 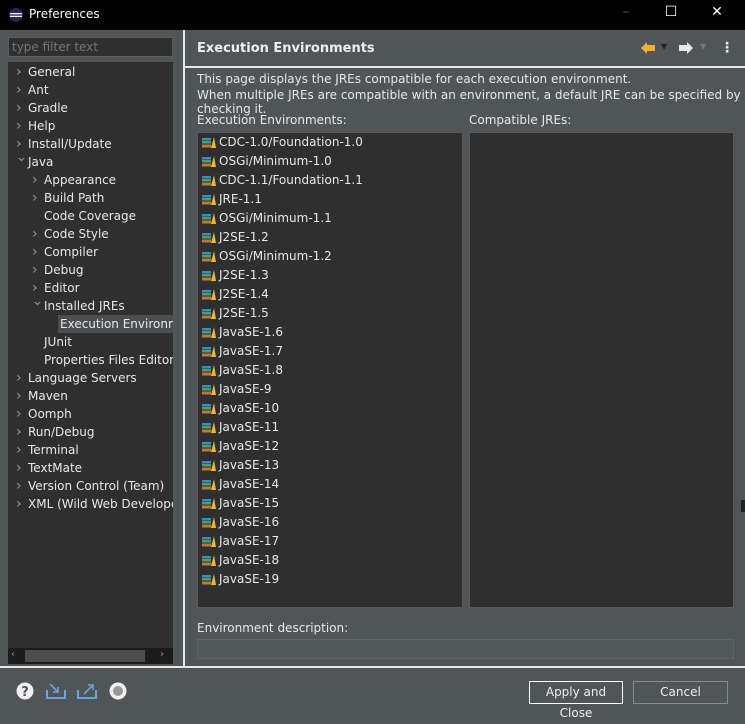 I want to click on environment-item: JavaSE-17, so click(x=240, y=541).